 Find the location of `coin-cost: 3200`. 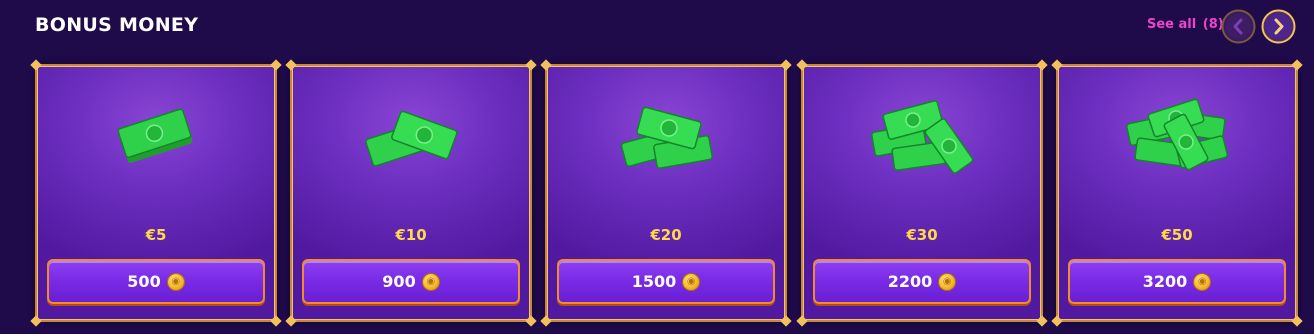

coin-cost: 3200 is located at coordinates (1165, 281).